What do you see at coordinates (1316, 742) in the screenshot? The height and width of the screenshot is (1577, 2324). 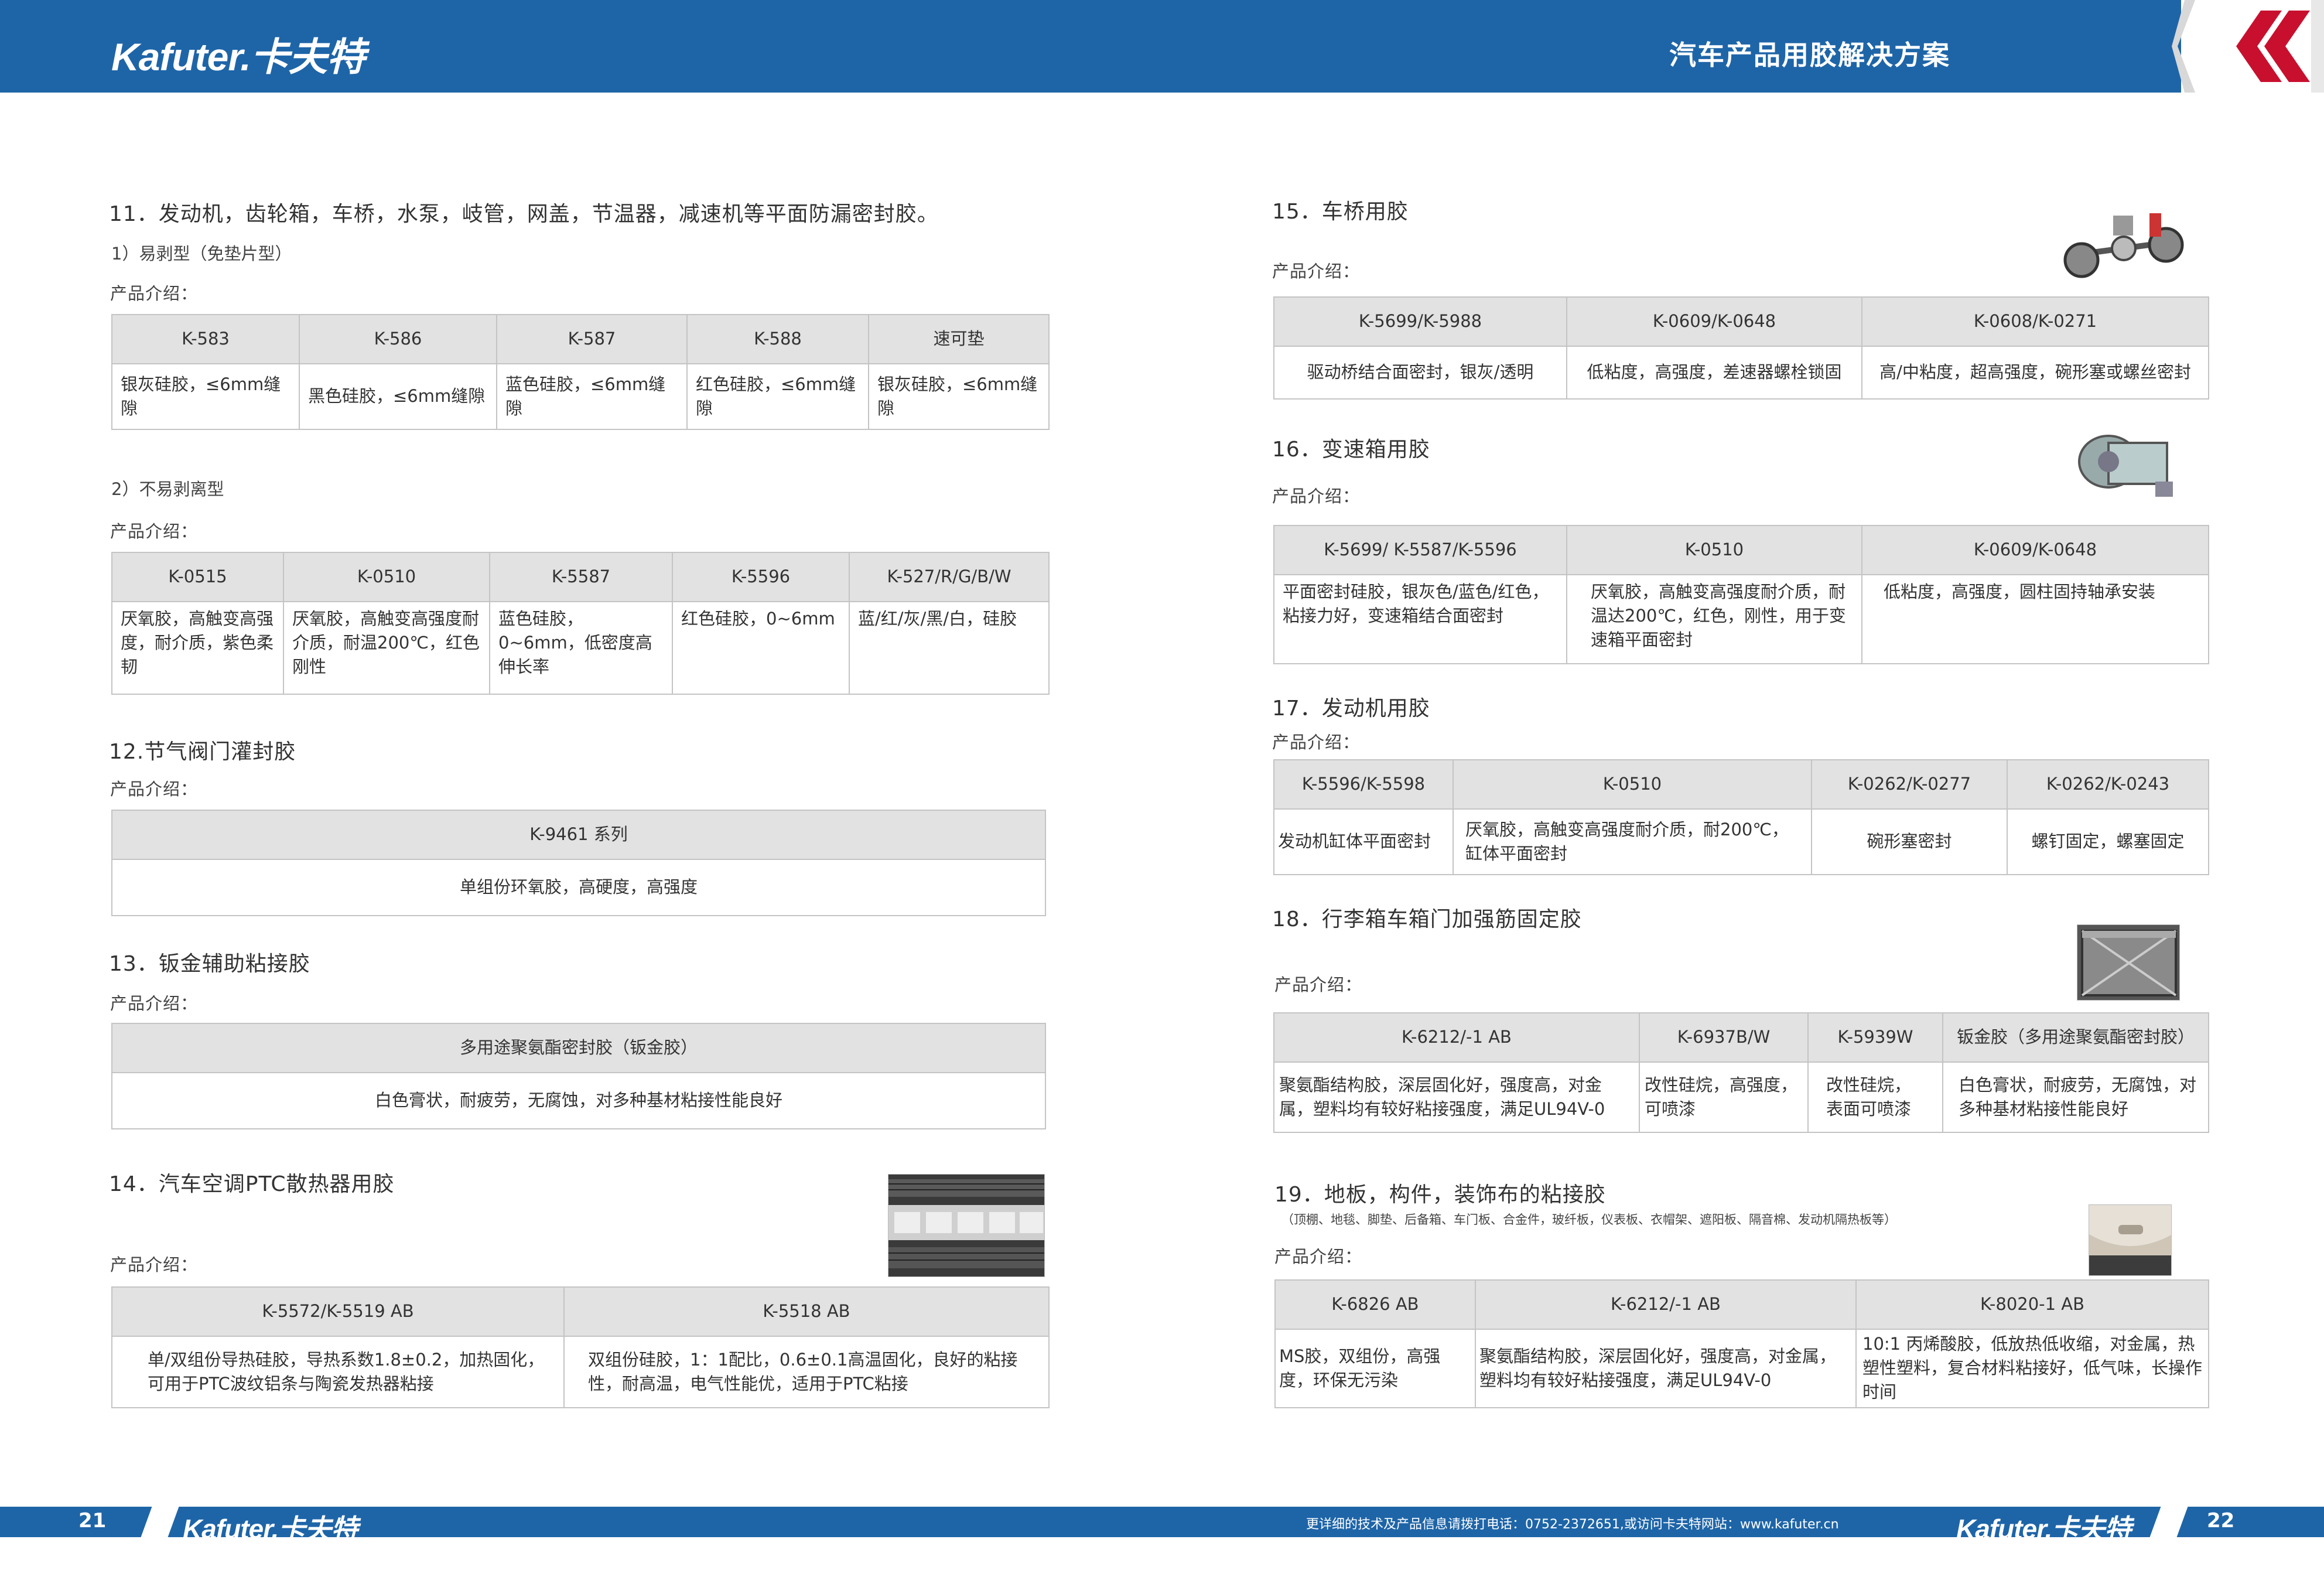 I see `s17-label: 产品介绍：` at bounding box center [1316, 742].